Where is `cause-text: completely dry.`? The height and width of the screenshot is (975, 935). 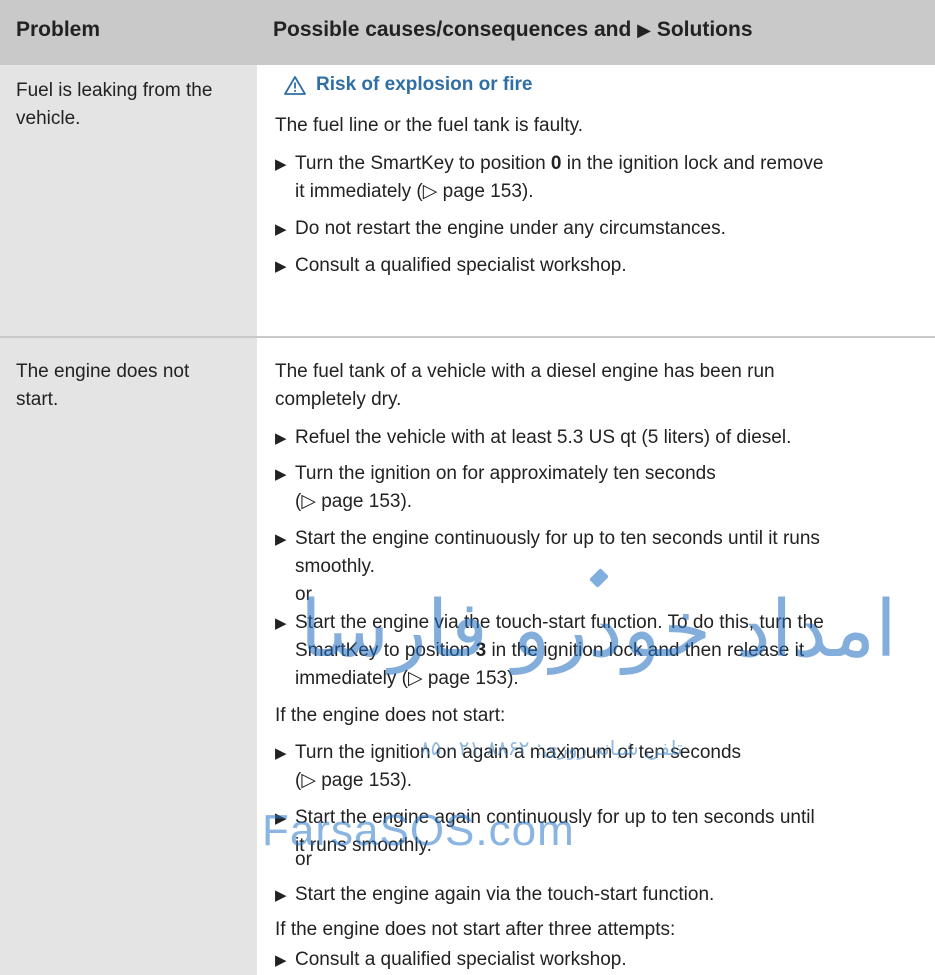
cause-text: completely dry. is located at coordinates (338, 399).